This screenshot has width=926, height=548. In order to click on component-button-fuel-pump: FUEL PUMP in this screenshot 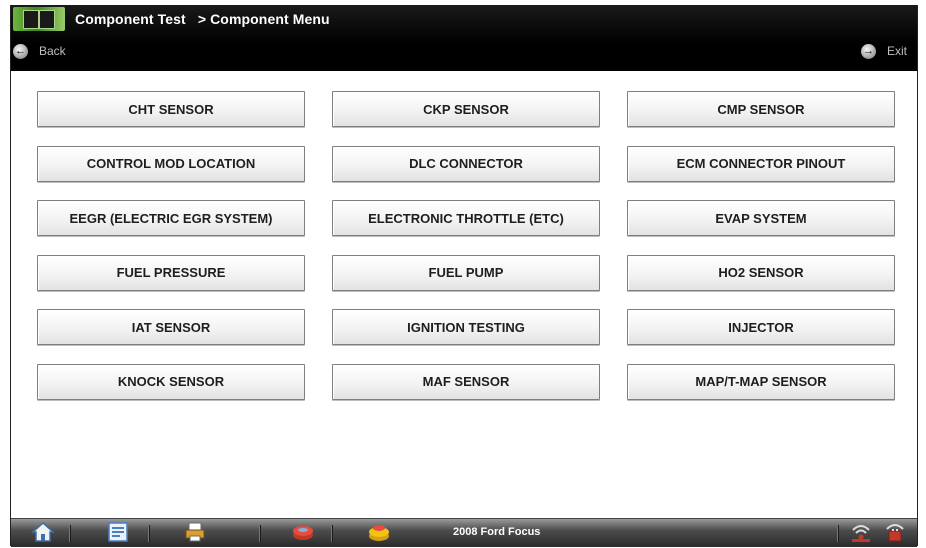, I will do `click(466, 272)`.